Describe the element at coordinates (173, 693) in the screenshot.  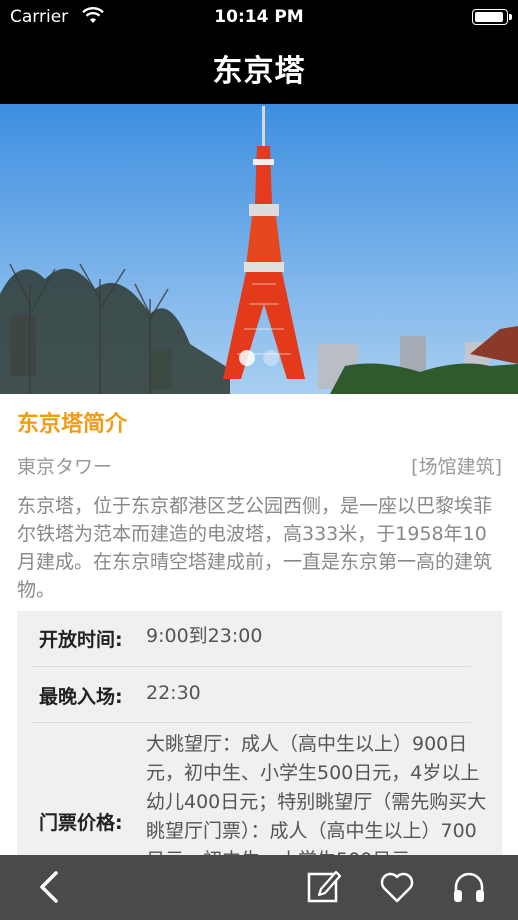
I see `last-entry-value: 22:30` at that location.